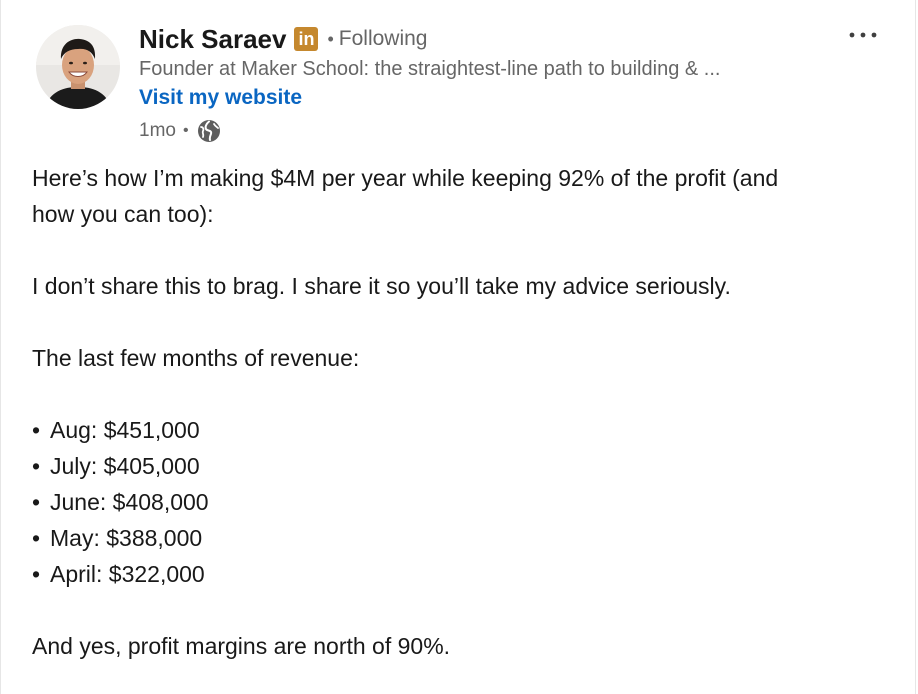 The image size is (918, 694). I want to click on more-options-button, so click(863, 35).